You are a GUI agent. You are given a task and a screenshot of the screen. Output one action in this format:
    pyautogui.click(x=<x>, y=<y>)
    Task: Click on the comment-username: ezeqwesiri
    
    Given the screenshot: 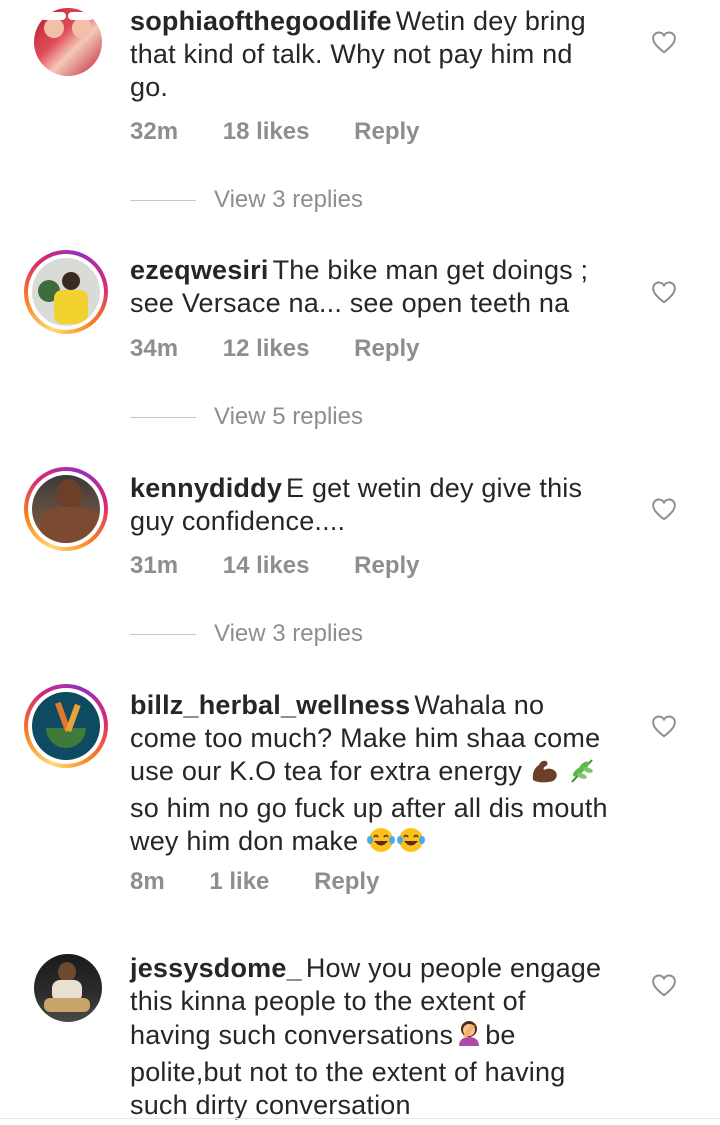 What is the action you would take?
    pyautogui.click(x=199, y=270)
    